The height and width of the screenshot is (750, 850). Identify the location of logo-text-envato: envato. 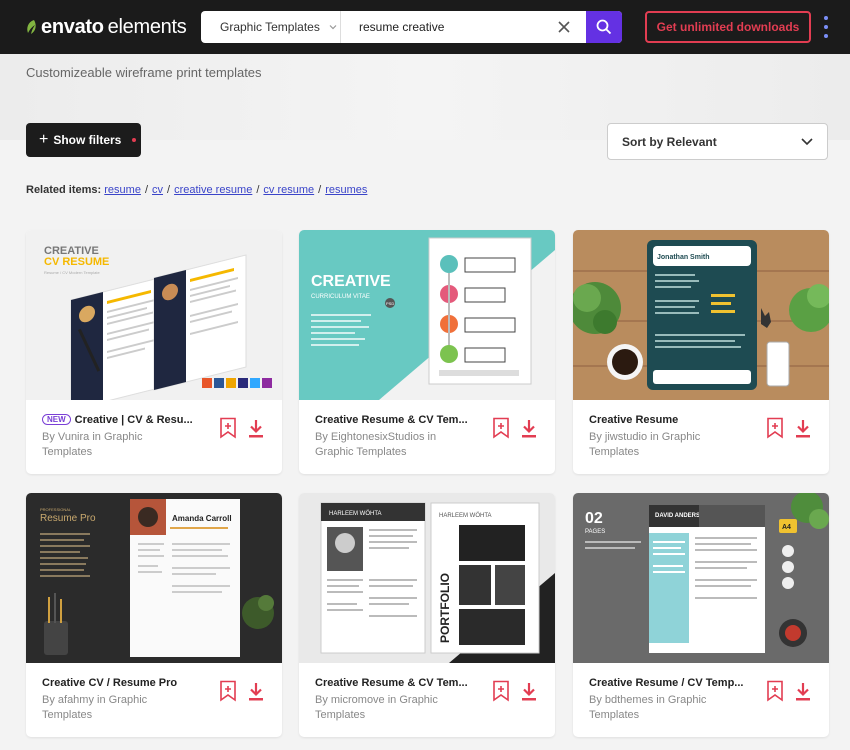
(72, 26).